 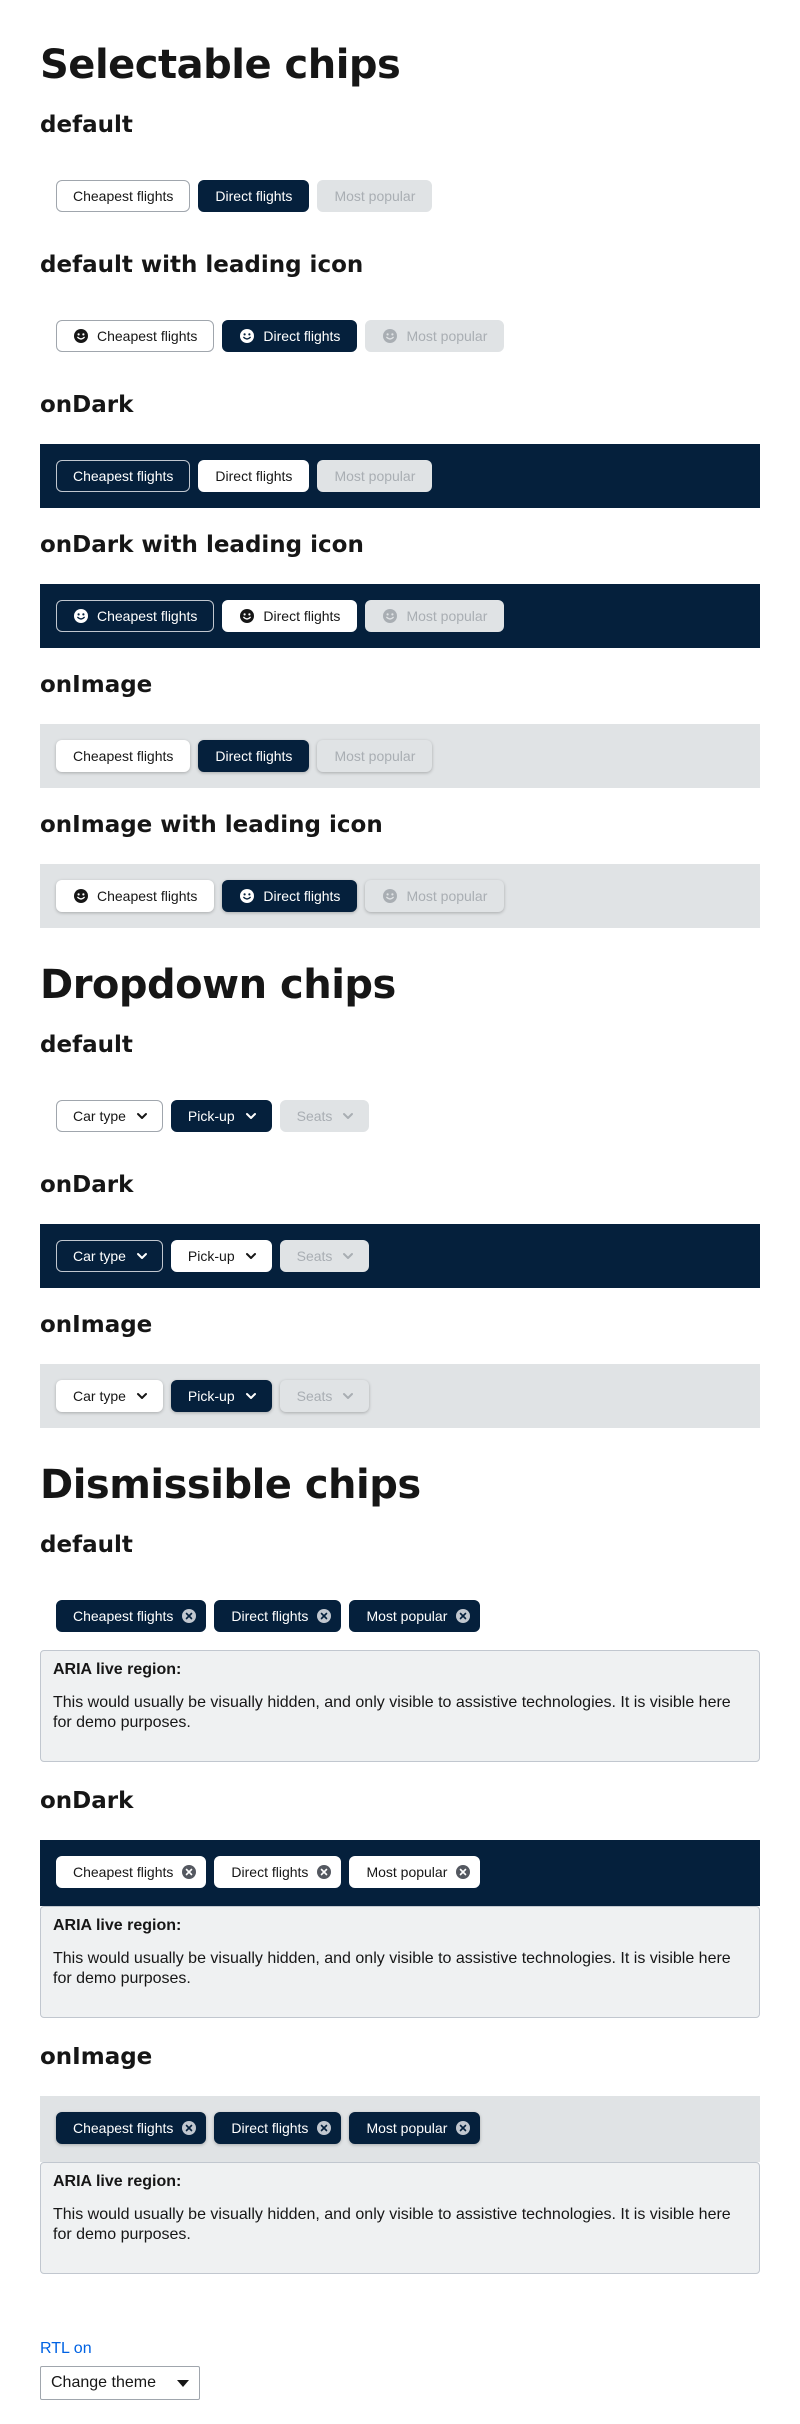 What do you see at coordinates (86, 1545) in the screenshot?
I see `dismissible-default-heading: default` at bounding box center [86, 1545].